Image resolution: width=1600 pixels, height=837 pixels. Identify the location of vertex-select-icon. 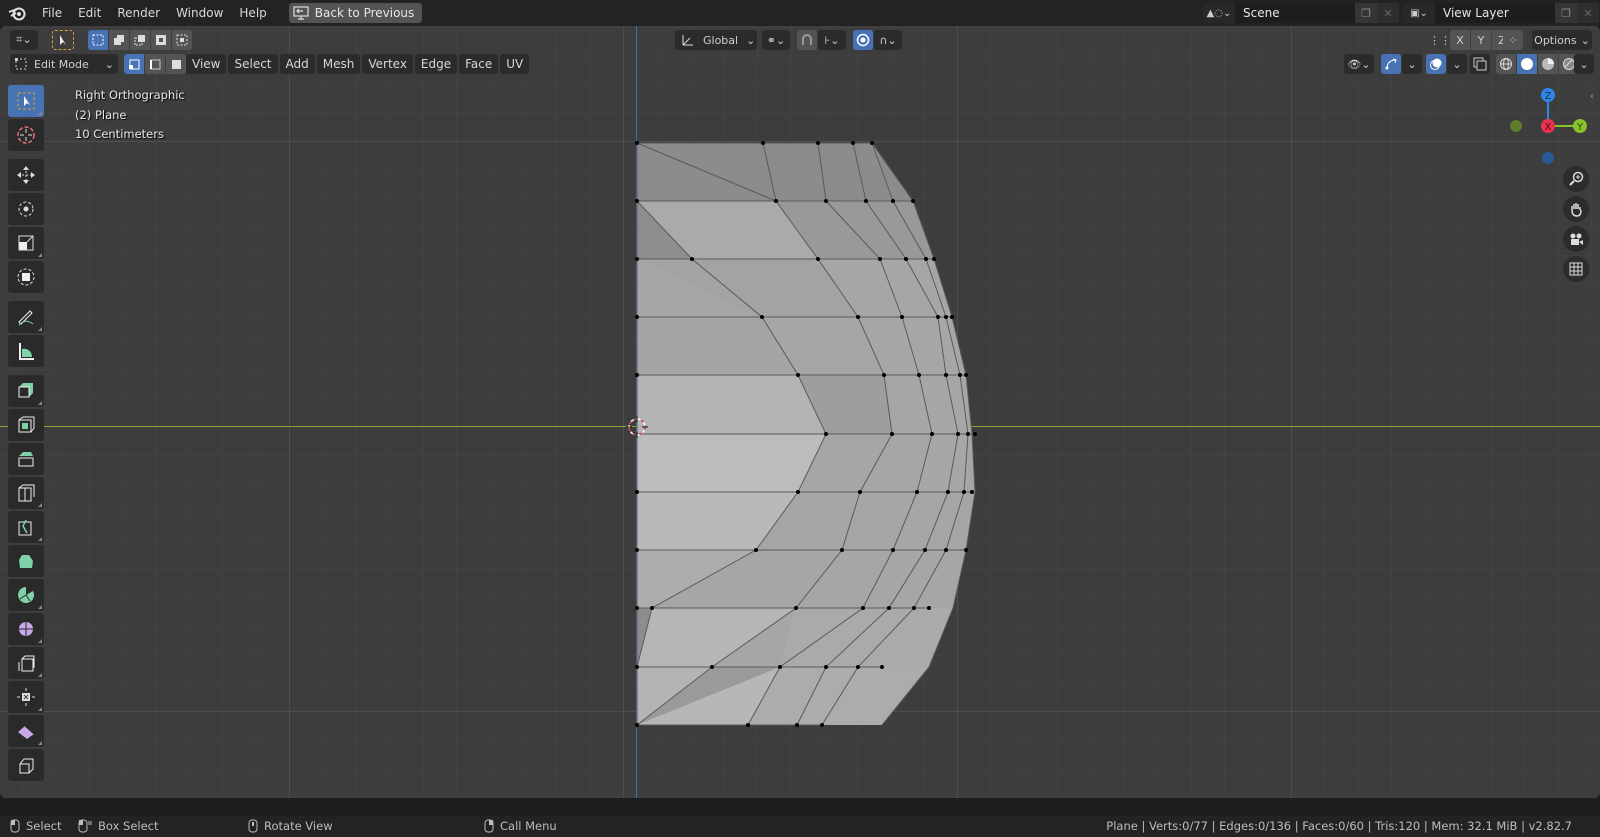
(134, 64).